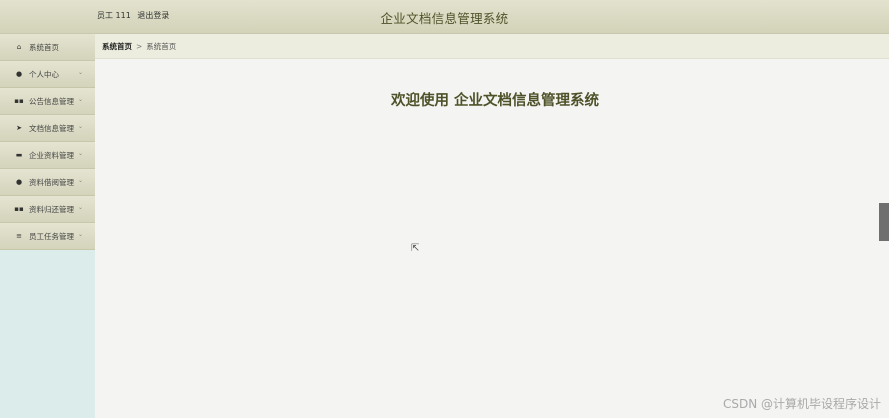  I want to click on breadcrumb-current: 系统首页, so click(161, 46).